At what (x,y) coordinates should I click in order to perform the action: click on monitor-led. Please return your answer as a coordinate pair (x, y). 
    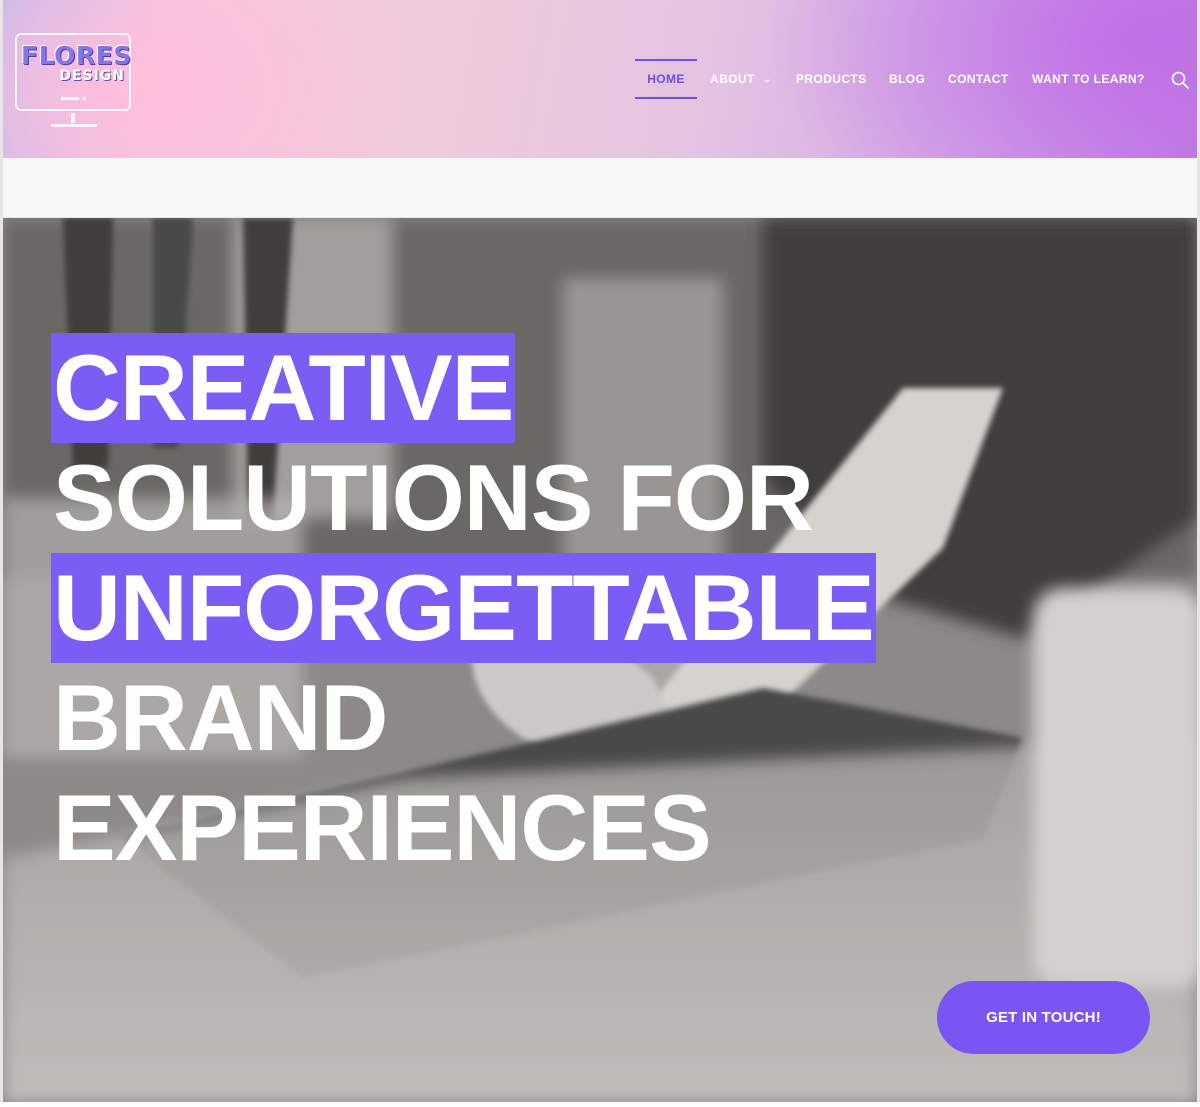
    Looking at the image, I should click on (84, 98).